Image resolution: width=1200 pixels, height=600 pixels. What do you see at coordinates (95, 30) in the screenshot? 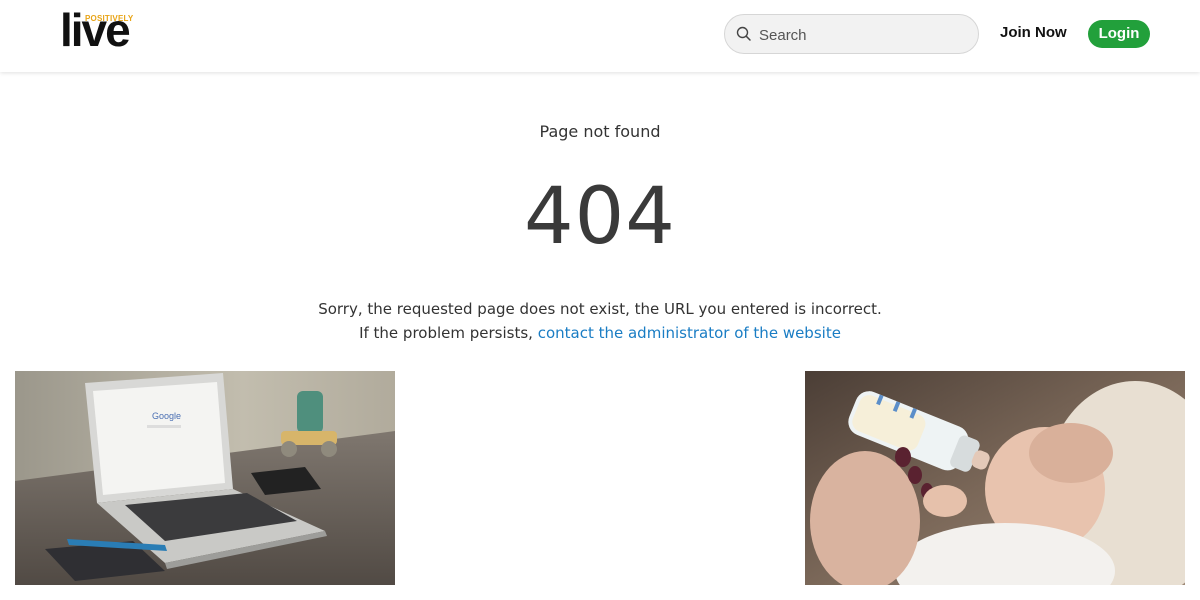
I see `logo-wordmark: live` at bounding box center [95, 30].